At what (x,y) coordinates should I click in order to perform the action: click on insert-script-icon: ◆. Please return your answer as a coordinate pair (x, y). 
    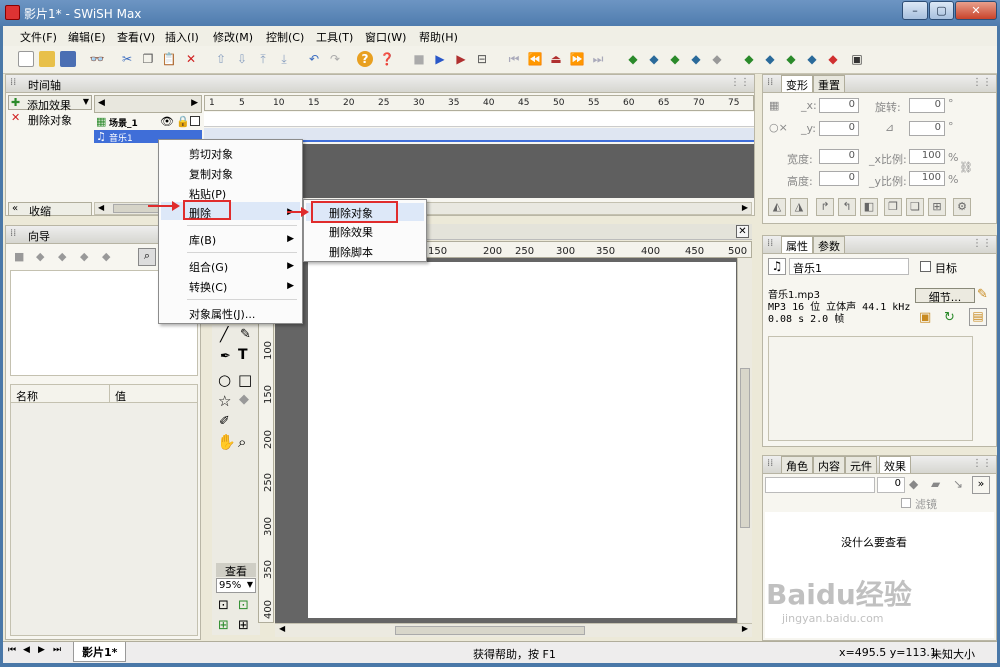
    Looking at the image, I should click on (791, 59).